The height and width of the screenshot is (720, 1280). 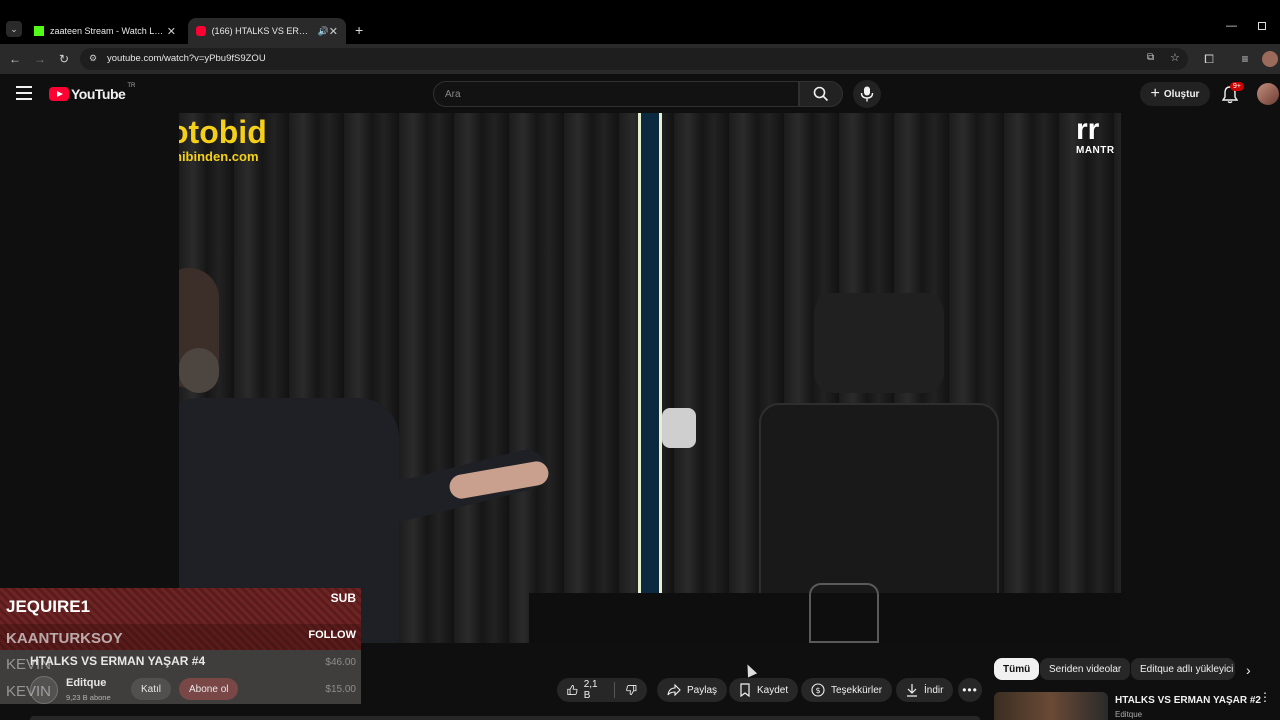 I want to click on chip-uploader: Editque adlı yükleyici, so click(x=1183, y=669).